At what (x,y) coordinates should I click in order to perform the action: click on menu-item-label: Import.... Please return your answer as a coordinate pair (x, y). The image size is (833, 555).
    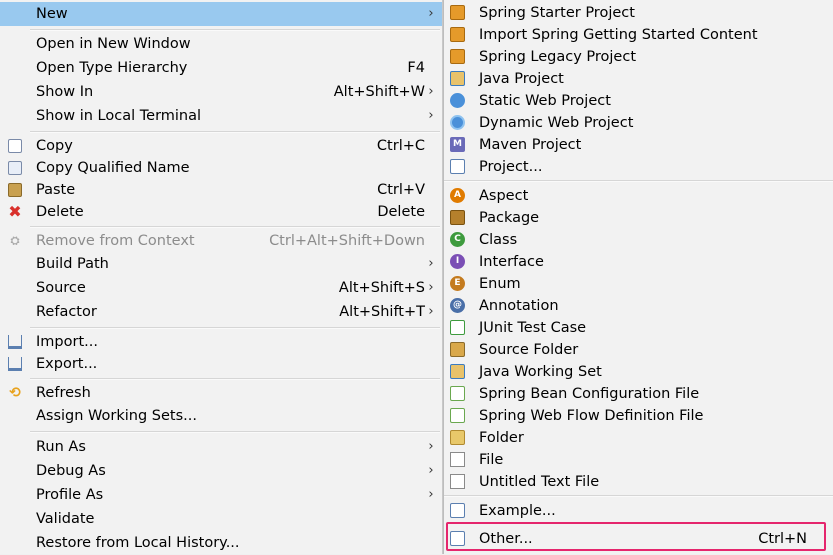
    Looking at the image, I should click on (67, 342).